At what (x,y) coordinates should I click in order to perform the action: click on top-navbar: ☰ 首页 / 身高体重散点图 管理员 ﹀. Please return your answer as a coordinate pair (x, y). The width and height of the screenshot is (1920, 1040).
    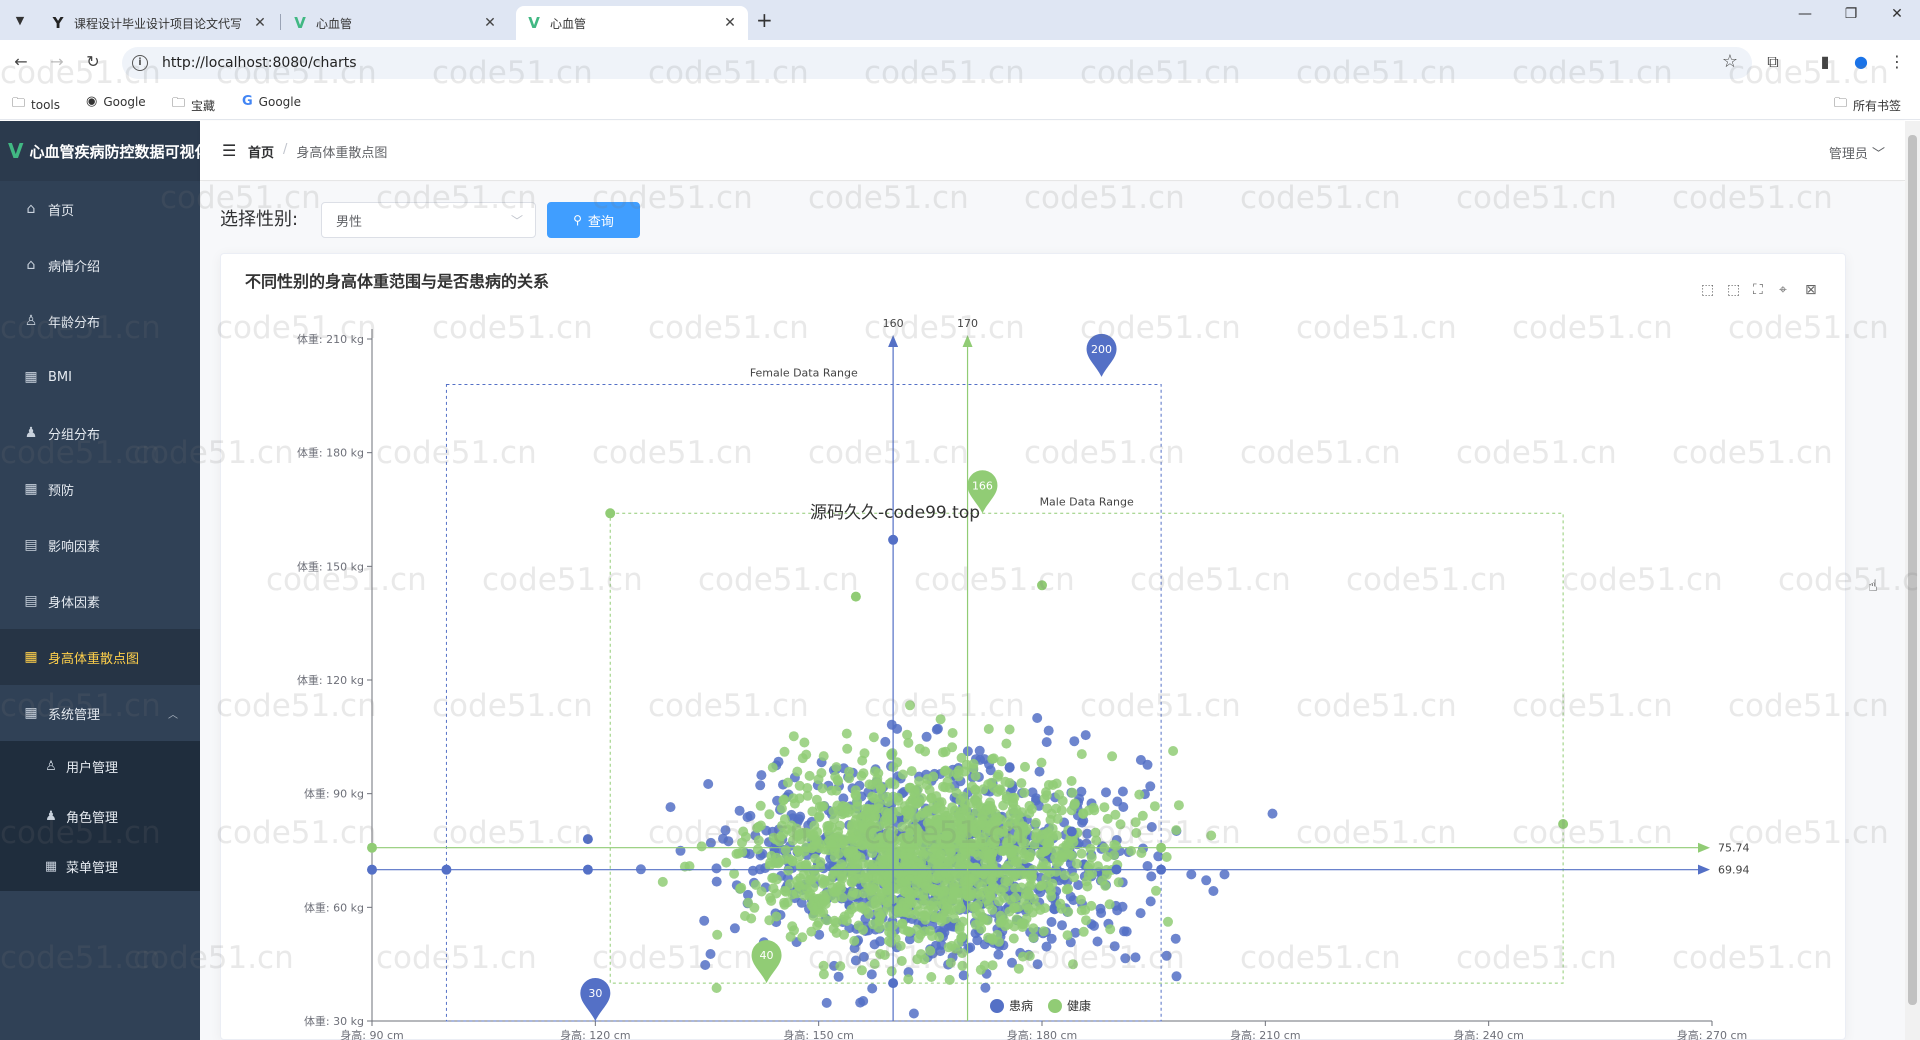
    Looking at the image, I should click on (1052, 151).